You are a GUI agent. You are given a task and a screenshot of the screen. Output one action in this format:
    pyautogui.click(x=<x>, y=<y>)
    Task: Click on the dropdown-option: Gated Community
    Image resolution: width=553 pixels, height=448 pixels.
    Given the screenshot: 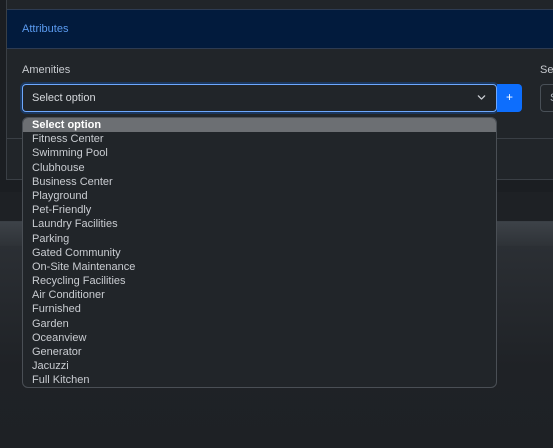 What is the action you would take?
    pyautogui.click(x=259, y=253)
    